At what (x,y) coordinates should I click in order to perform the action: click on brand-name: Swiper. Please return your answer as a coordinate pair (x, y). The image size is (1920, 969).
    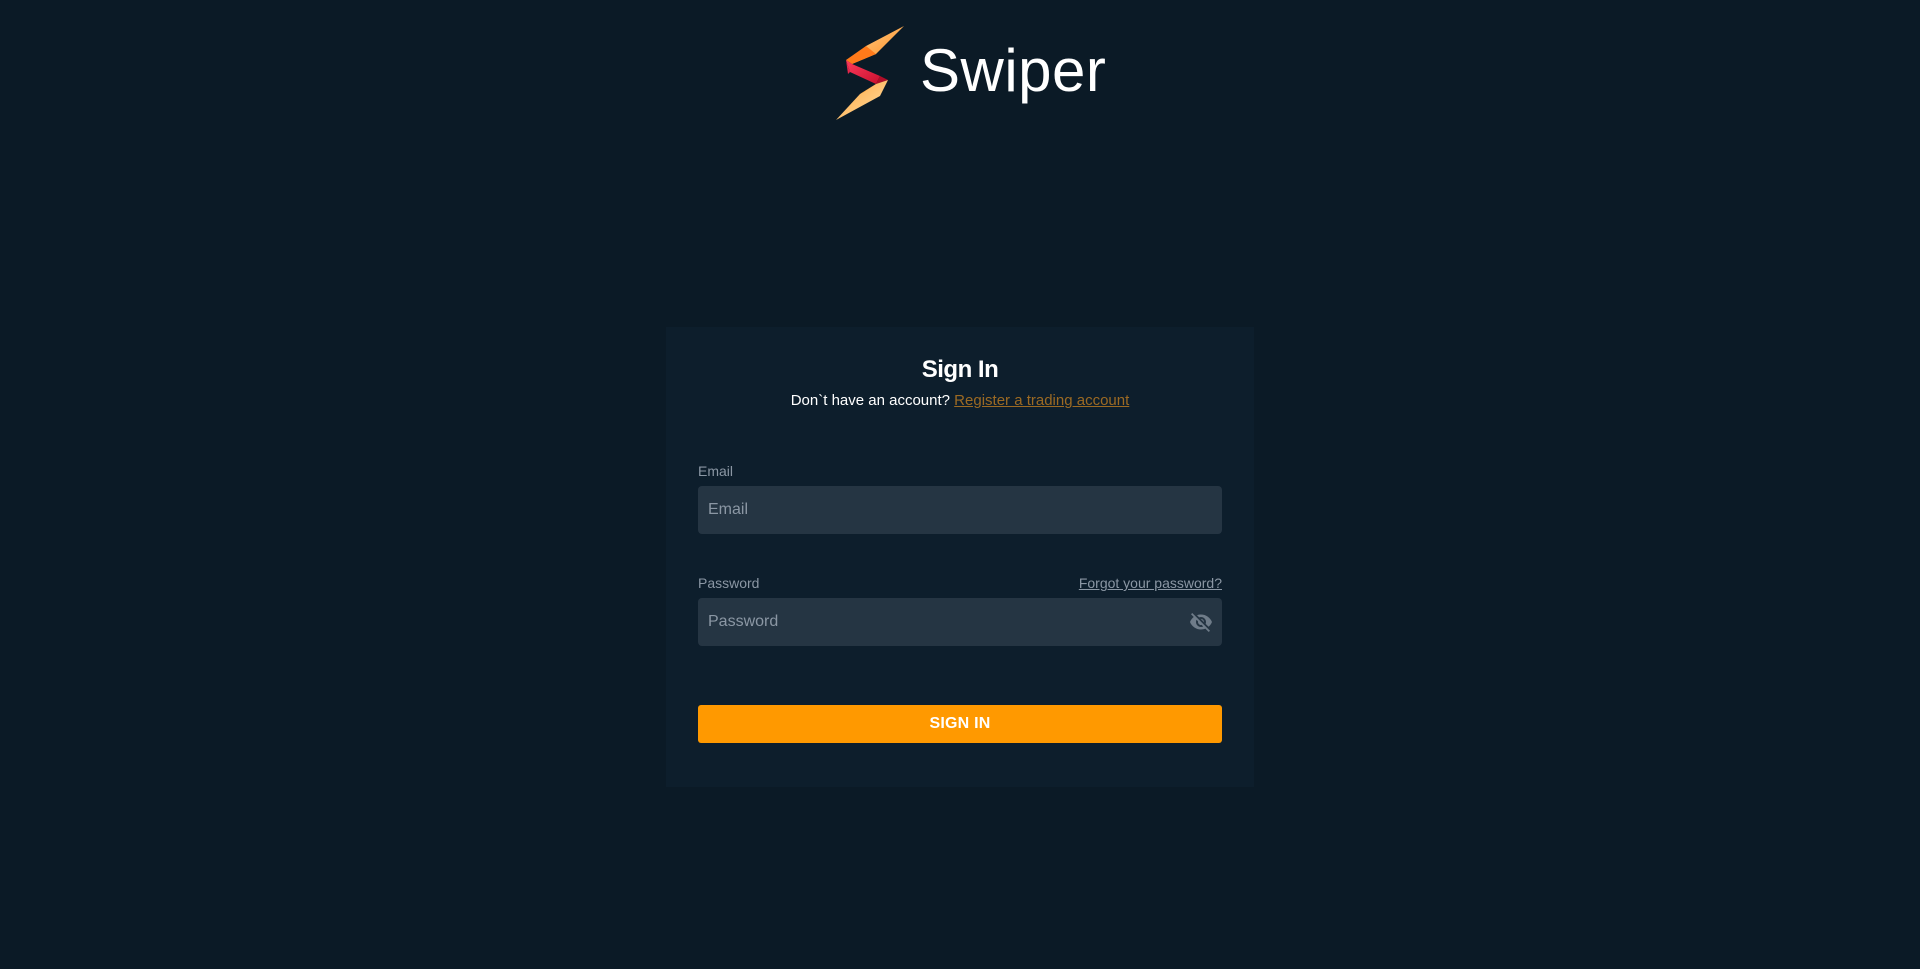
    Looking at the image, I should click on (1013, 70).